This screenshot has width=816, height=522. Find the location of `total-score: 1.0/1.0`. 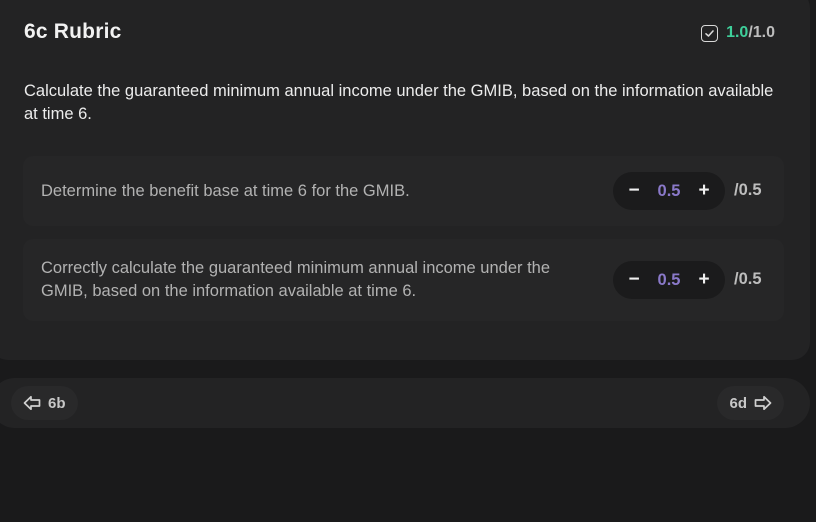

total-score: 1.0/1.0 is located at coordinates (738, 33).